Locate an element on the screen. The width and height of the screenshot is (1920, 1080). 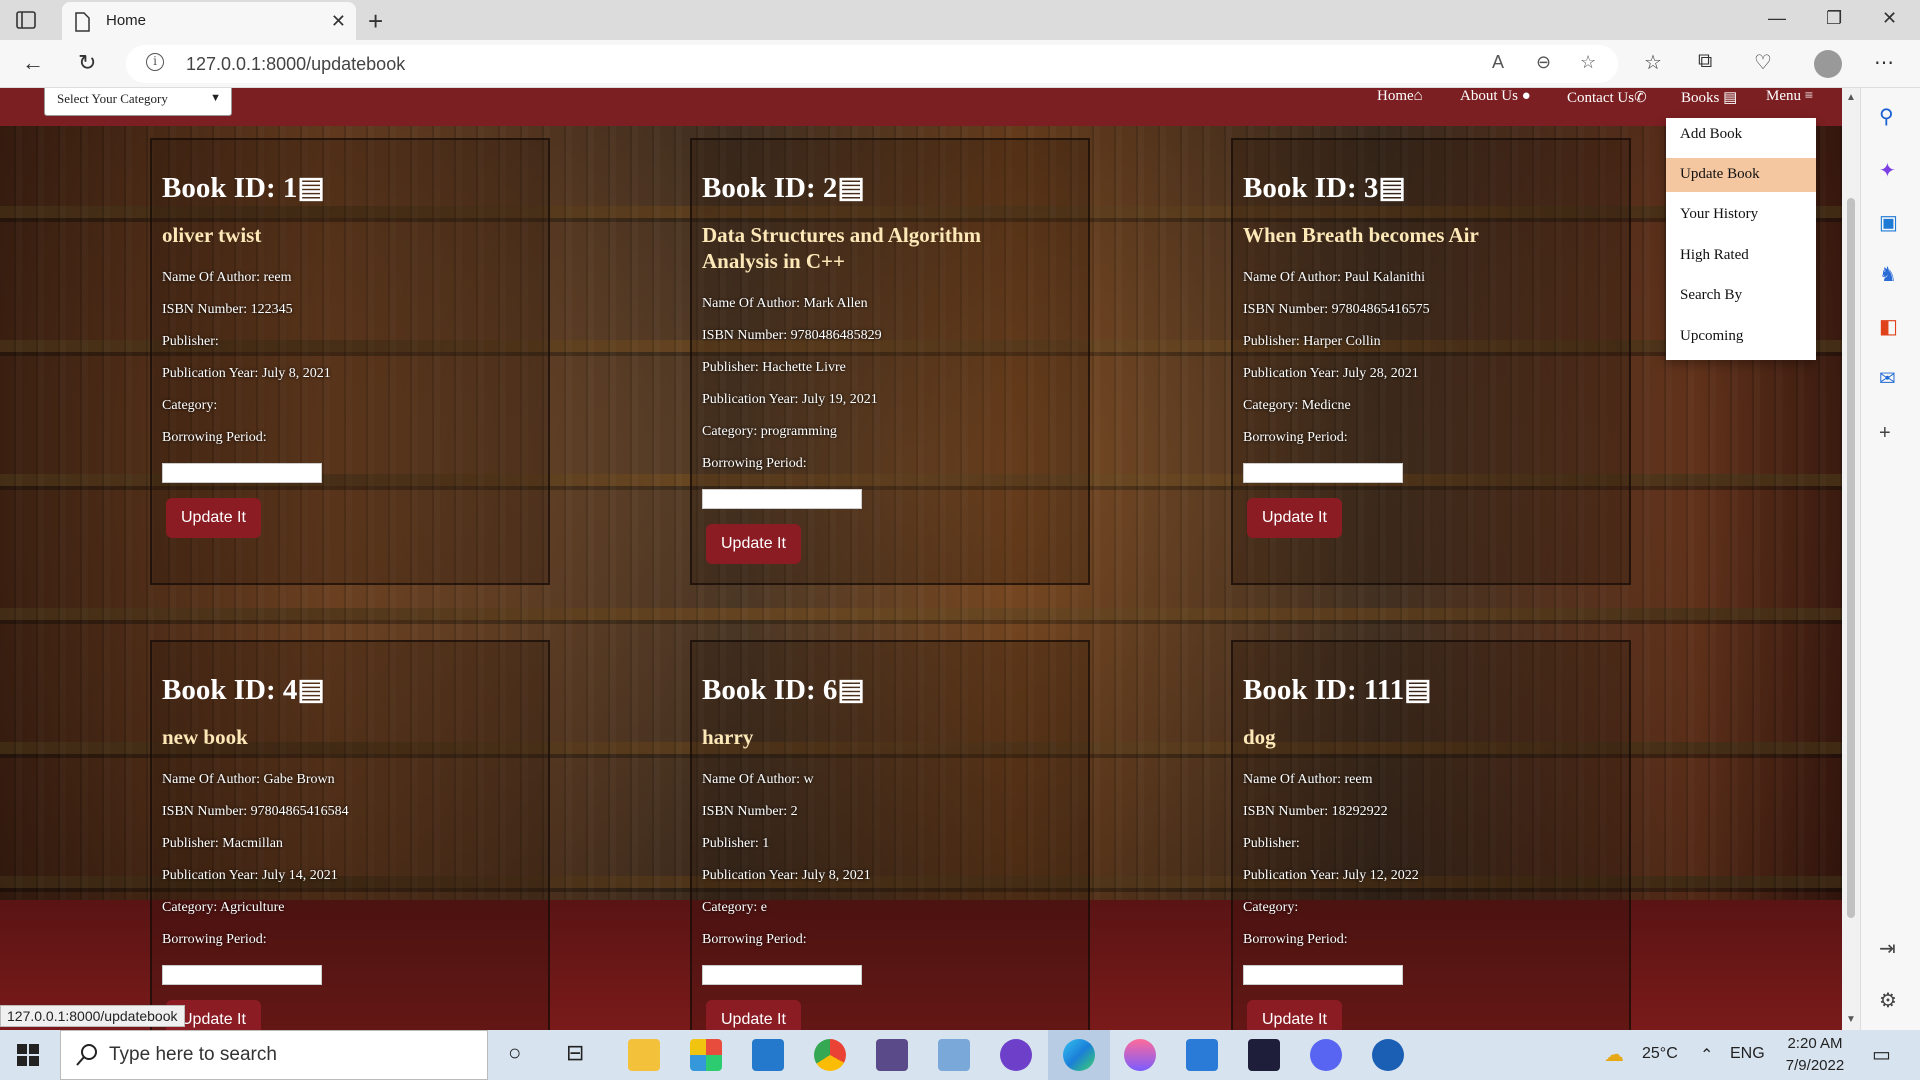
weather-temp: 25°C is located at coordinates (1660, 1054).